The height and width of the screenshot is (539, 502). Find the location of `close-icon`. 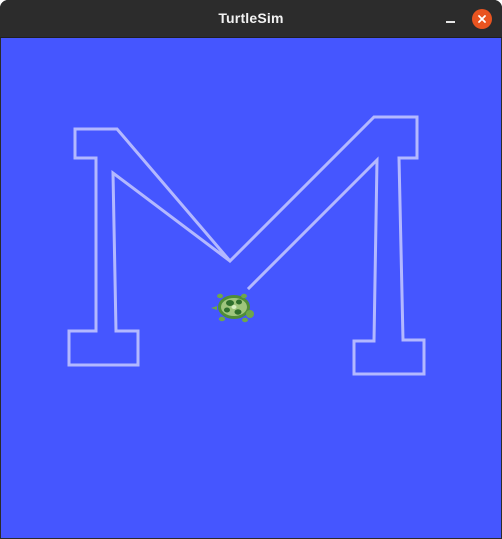

close-icon is located at coordinates (482, 19).